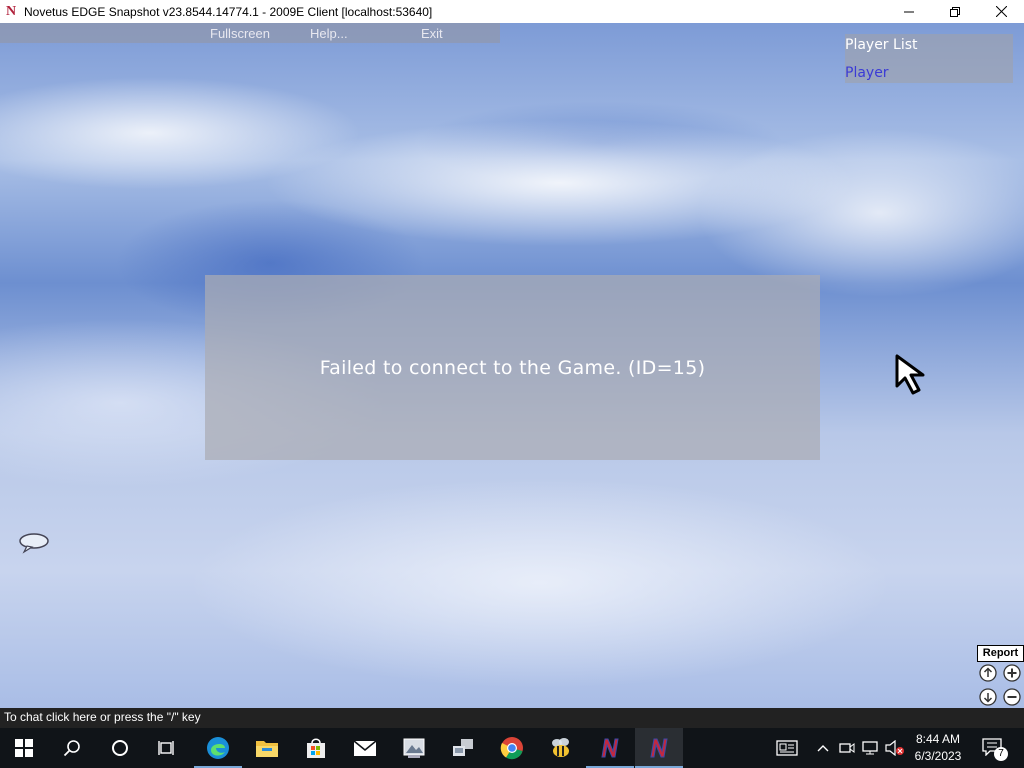 The height and width of the screenshot is (768, 1024). What do you see at coordinates (240, 33) in the screenshot?
I see `fullscreen-menu-item: Fullscreen` at bounding box center [240, 33].